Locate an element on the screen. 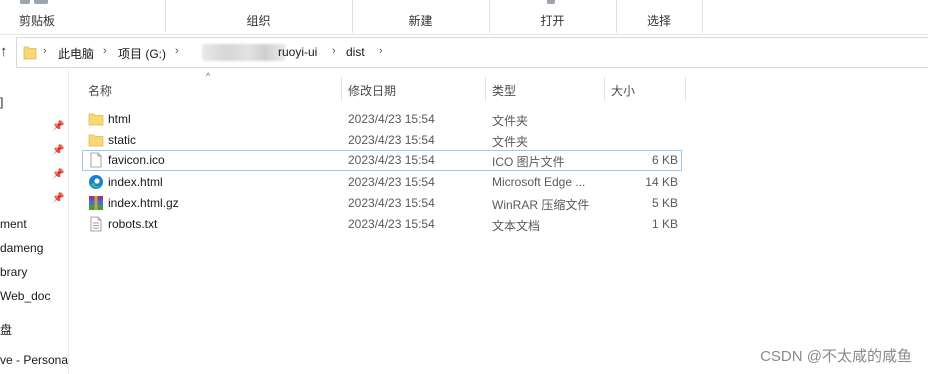  ribbon-group-new: 新建 is located at coordinates (421, 16).